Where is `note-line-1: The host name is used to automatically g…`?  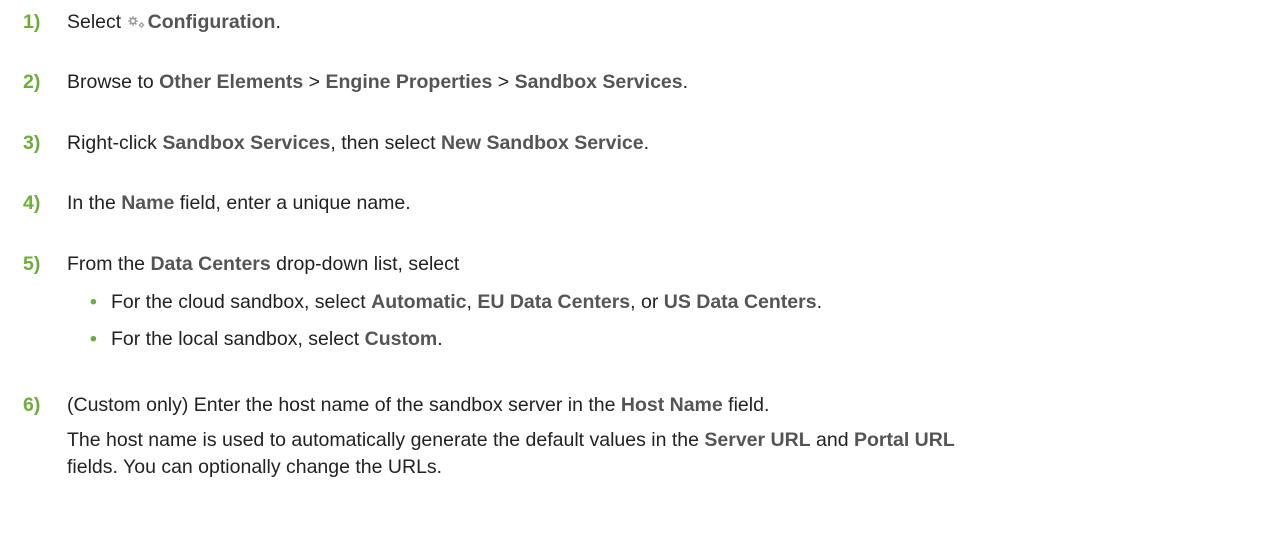
note-line-1: The host name is used to automatically g… is located at coordinates (674, 440).